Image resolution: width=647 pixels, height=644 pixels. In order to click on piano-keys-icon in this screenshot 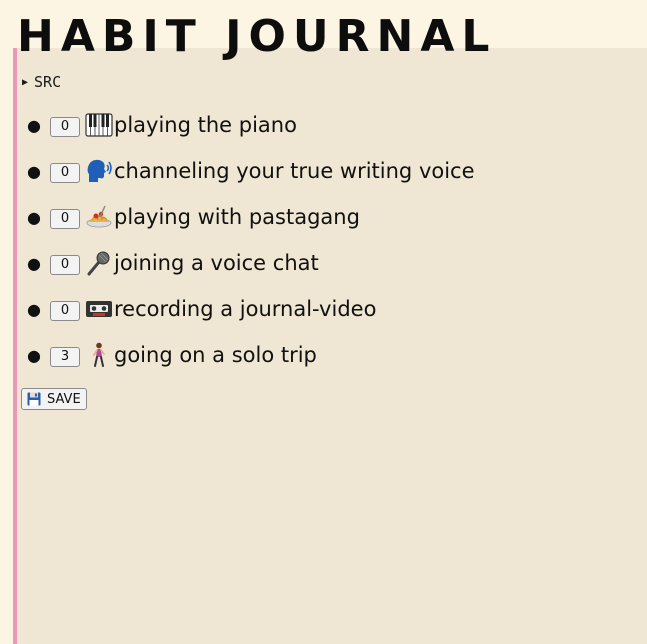, I will do `click(99, 125)`.